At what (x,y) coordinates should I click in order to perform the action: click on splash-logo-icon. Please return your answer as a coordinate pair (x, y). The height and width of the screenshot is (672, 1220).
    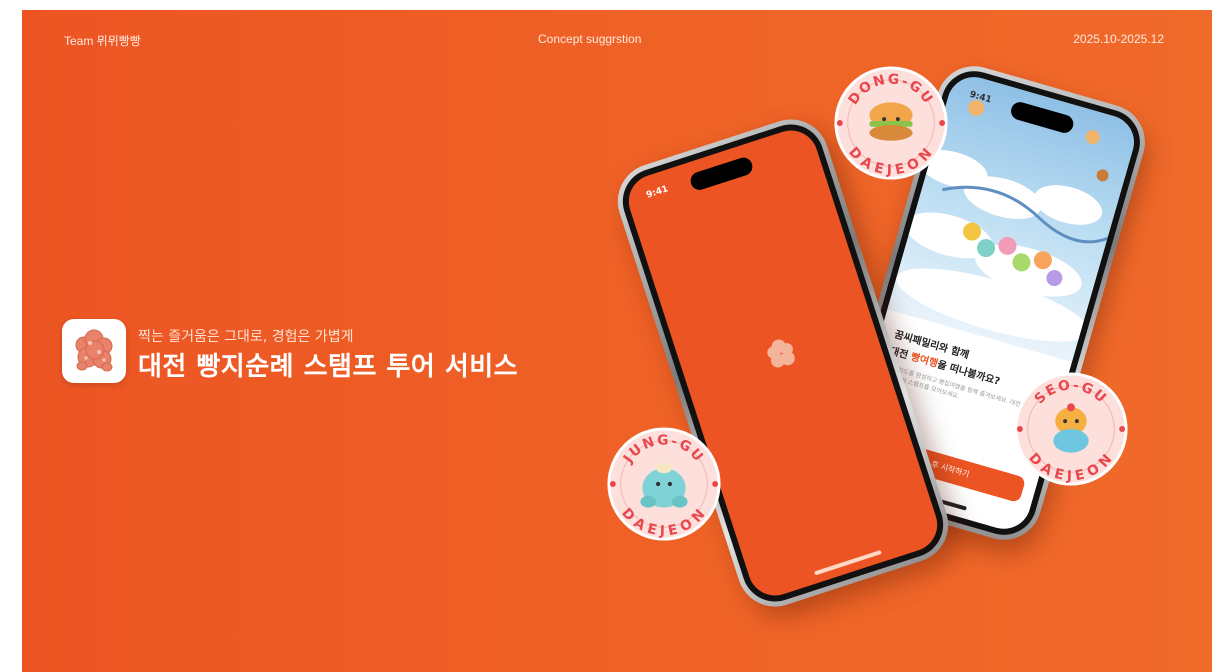
    Looking at the image, I should click on (781, 353).